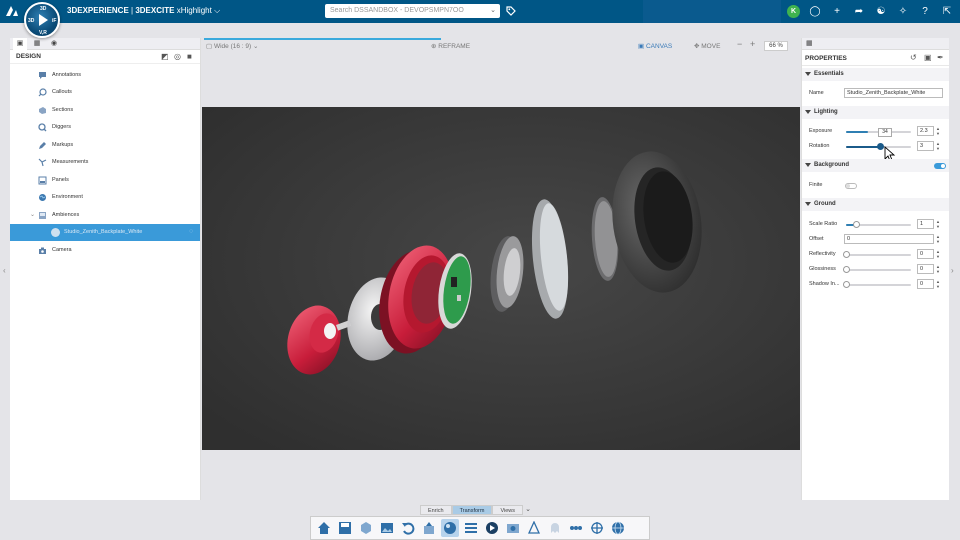 This screenshot has height=540, width=960. What do you see at coordinates (472, 510) in the screenshot?
I see `tab-transform: Transform` at bounding box center [472, 510].